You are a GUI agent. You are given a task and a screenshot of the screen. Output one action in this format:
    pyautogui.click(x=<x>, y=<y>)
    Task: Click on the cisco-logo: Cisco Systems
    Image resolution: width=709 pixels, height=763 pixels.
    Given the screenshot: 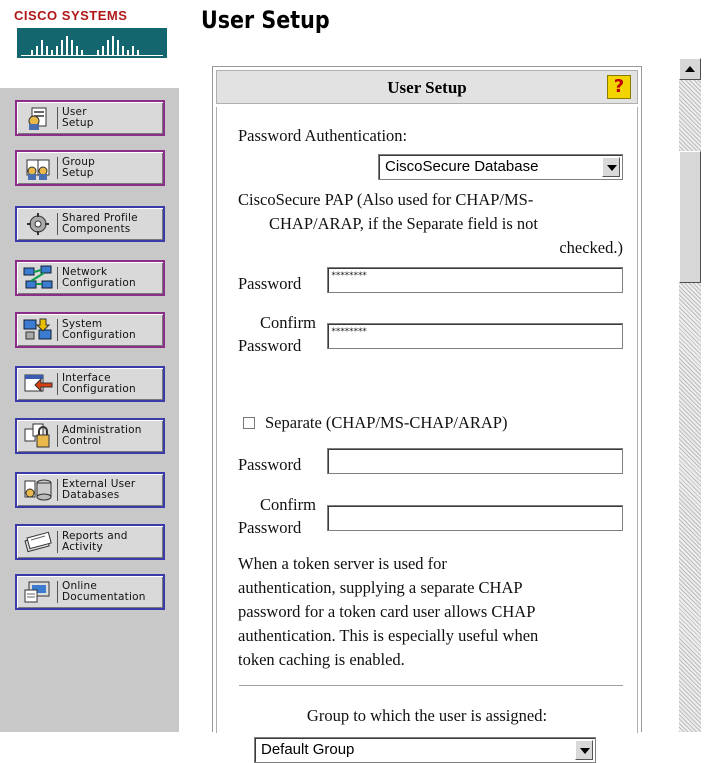 What is the action you would take?
    pyautogui.click(x=94, y=39)
    